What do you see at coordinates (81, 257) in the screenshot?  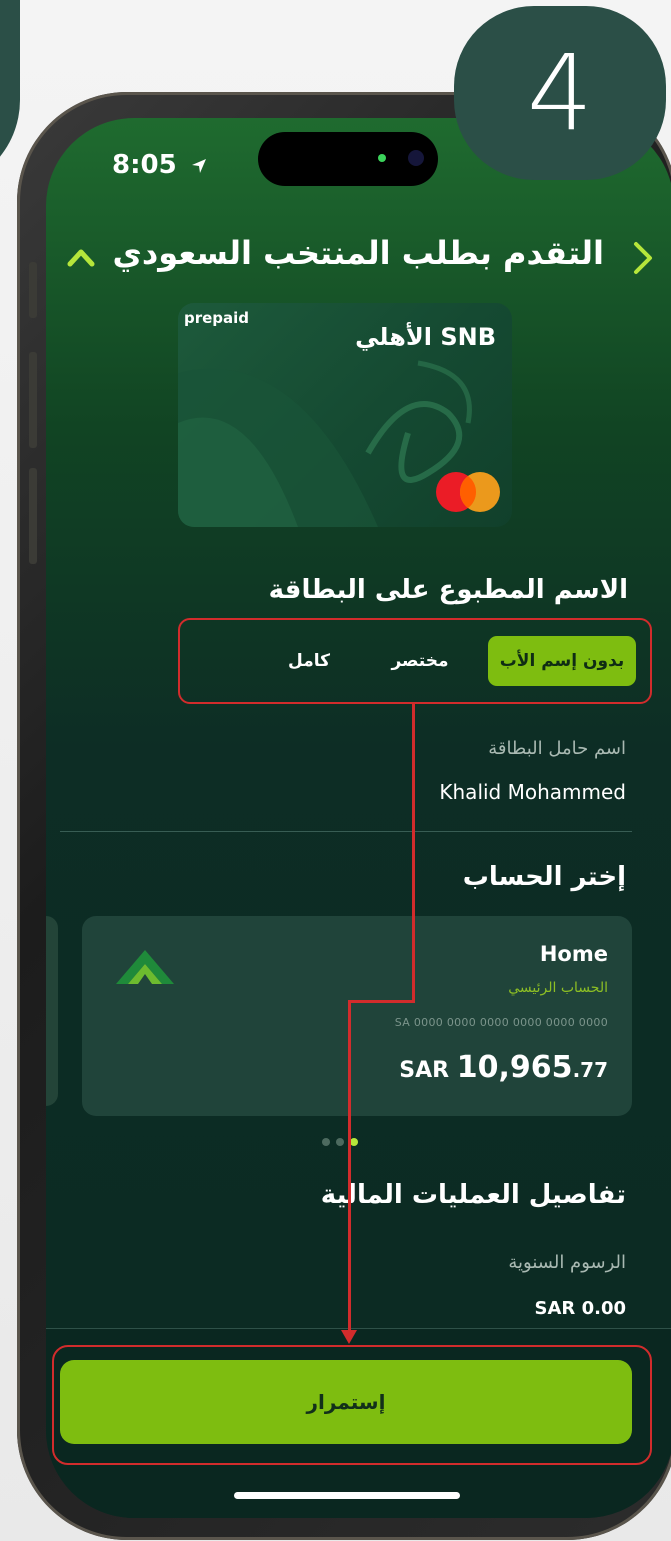 I see `chevron-up-icon` at bounding box center [81, 257].